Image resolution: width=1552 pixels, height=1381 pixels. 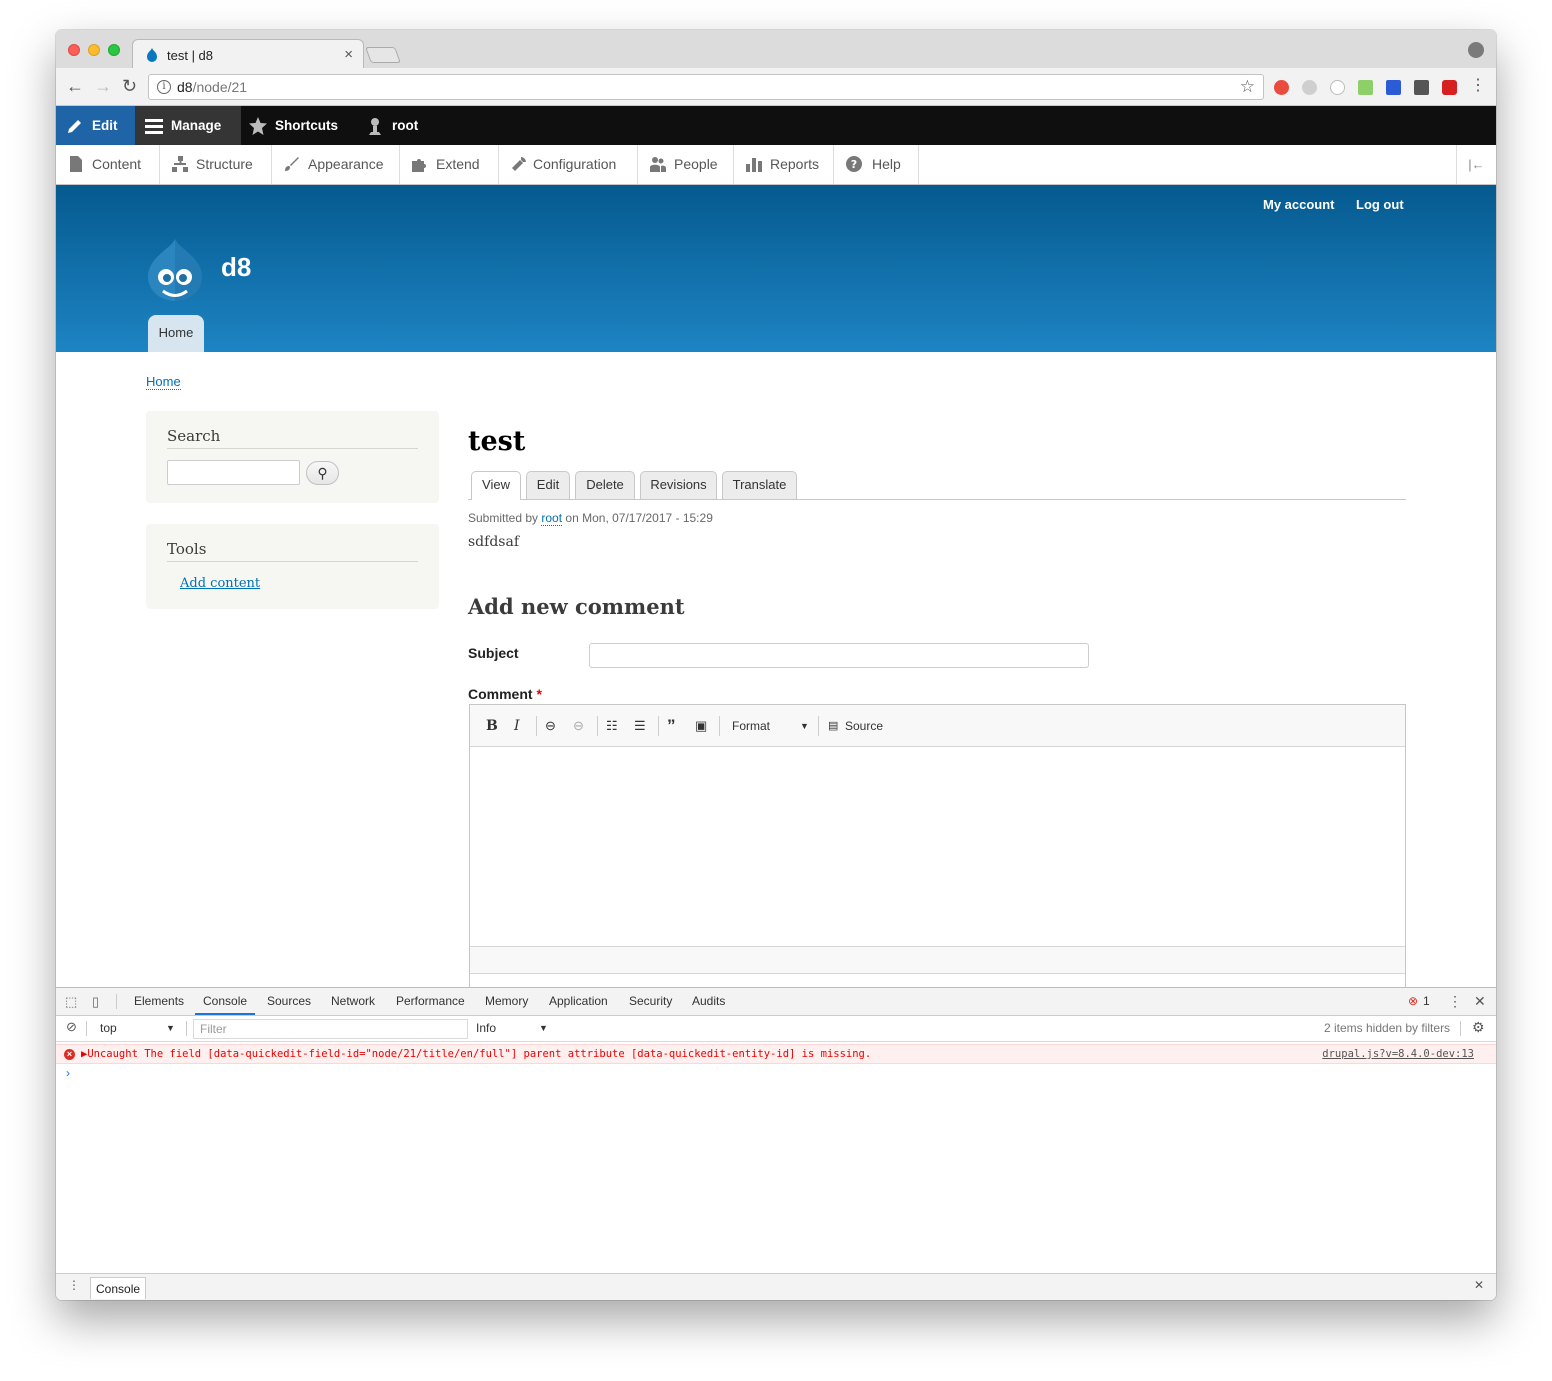 I want to click on search-button: ⚲, so click(x=322, y=473).